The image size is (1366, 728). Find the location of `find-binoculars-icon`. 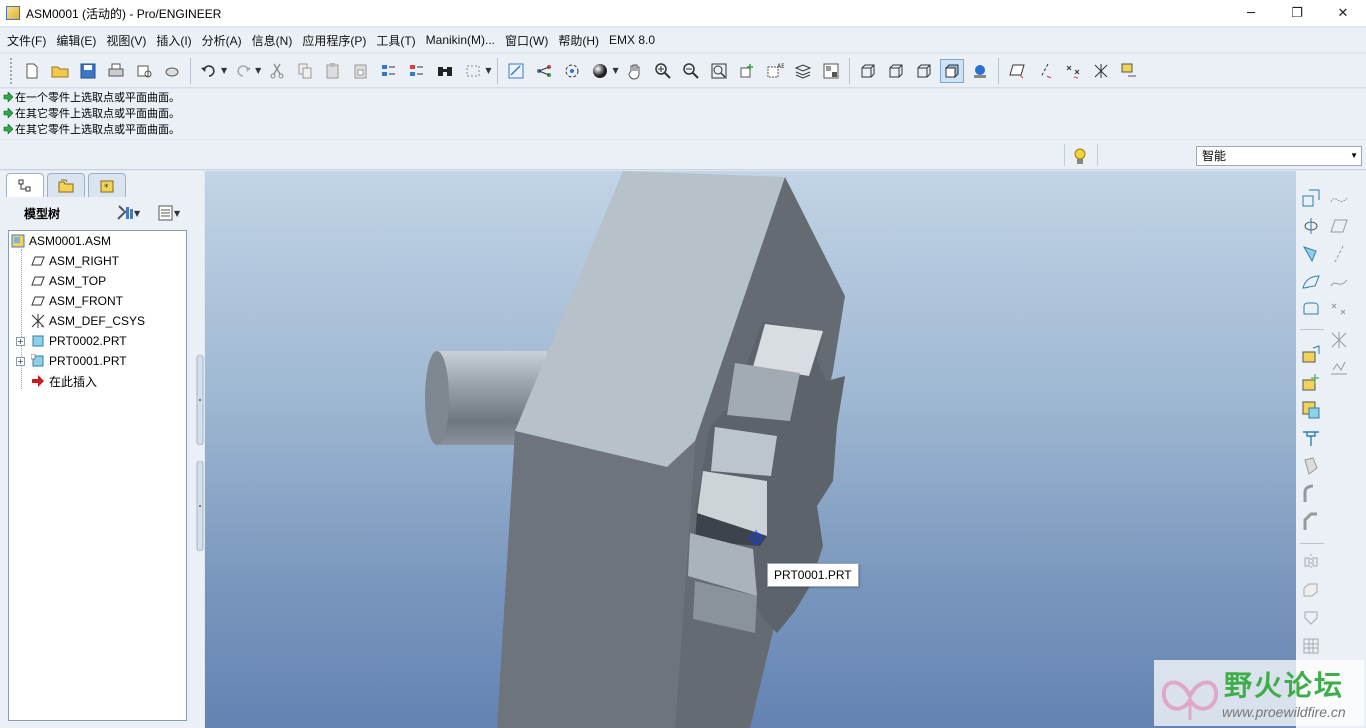

find-binoculars-icon is located at coordinates (445, 71).